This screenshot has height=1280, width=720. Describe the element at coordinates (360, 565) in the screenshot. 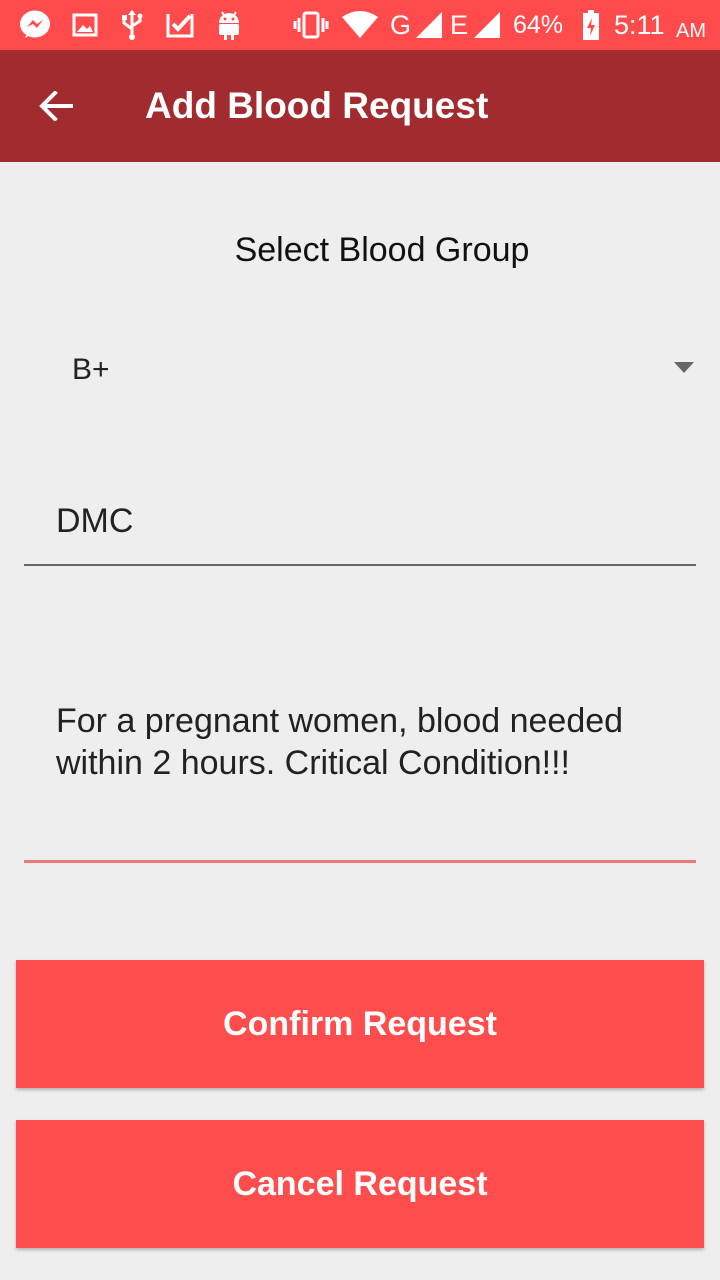

I see `hospital-field-underline` at that location.